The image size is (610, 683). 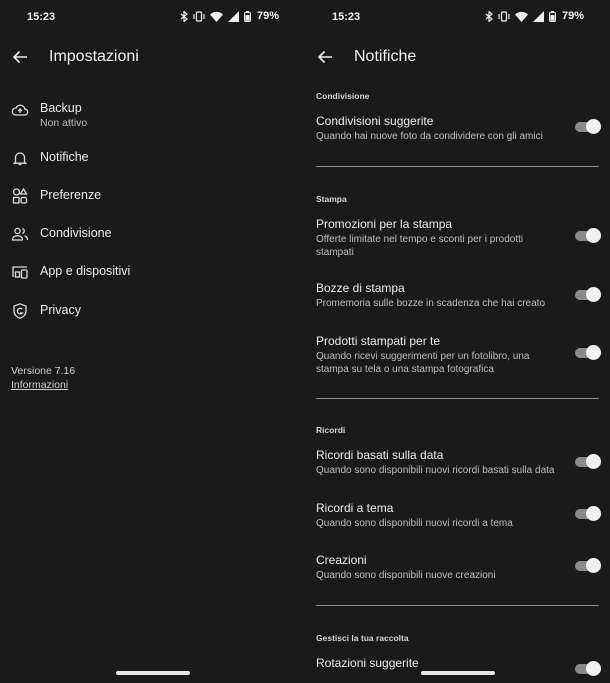 I want to click on setting-row-rotazioni-suggerite: Rotazioni suggerite, so click(x=457, y=669).